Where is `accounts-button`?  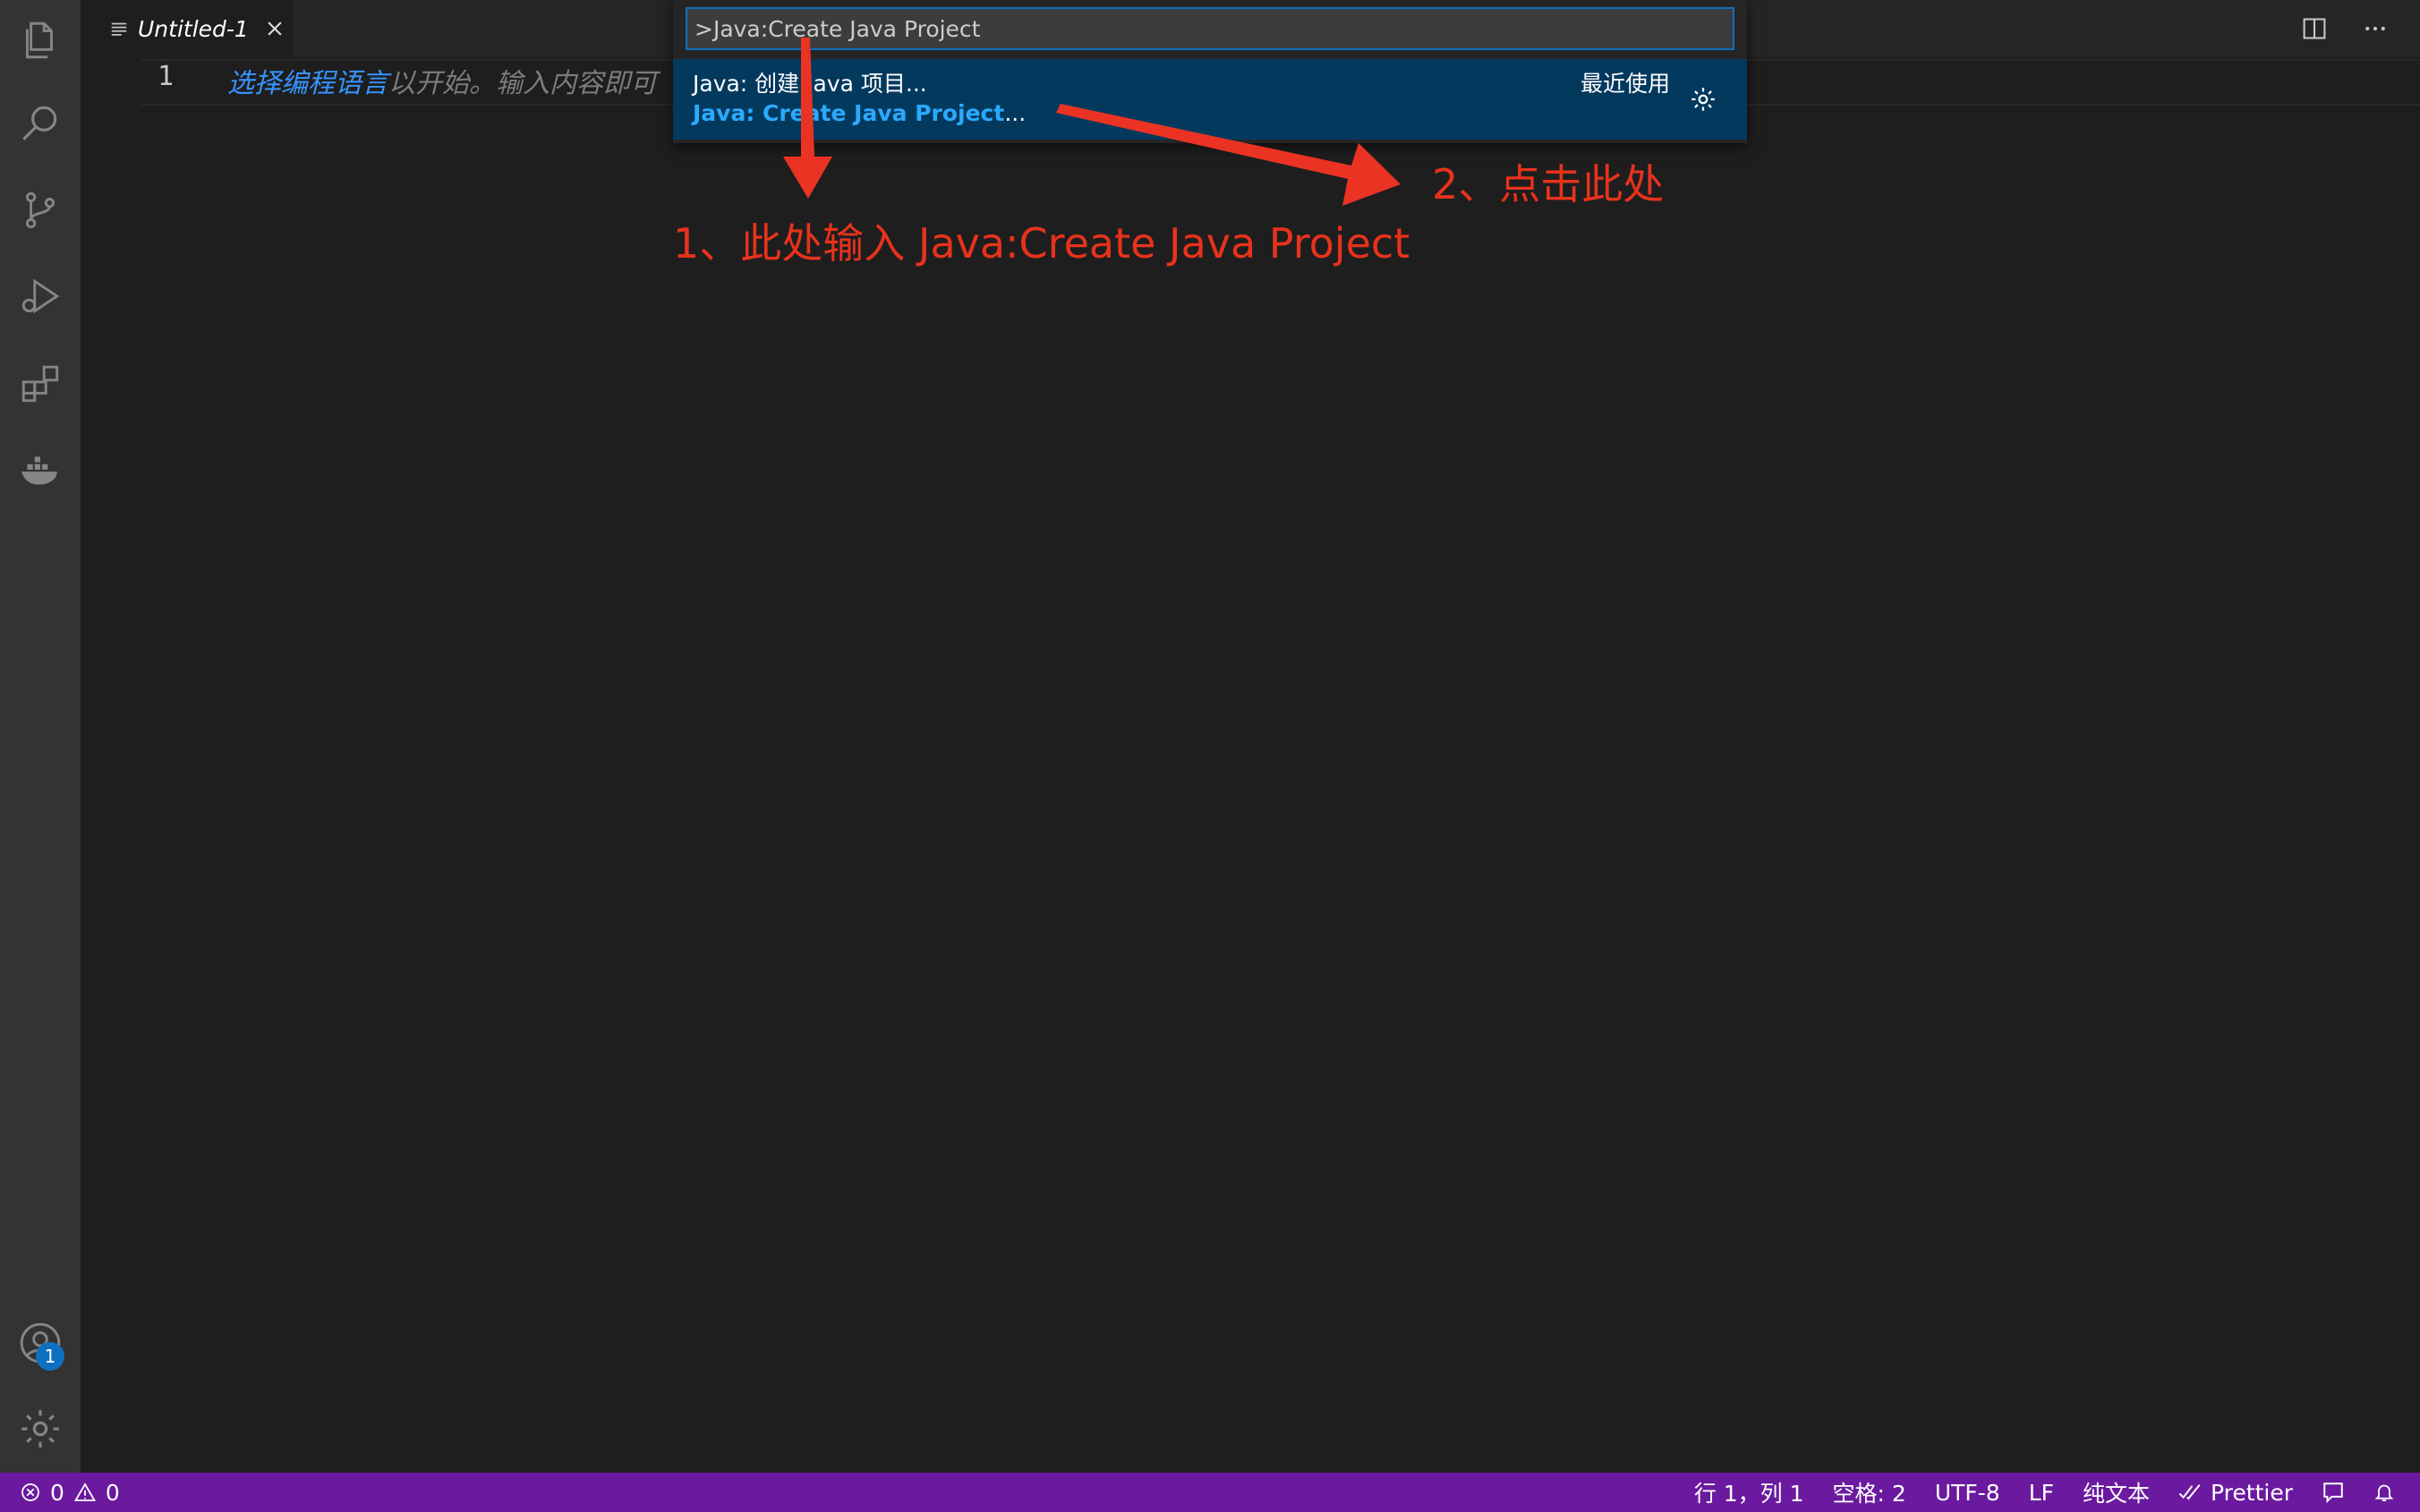
accounts-button is located at coordinates (40, 1343).